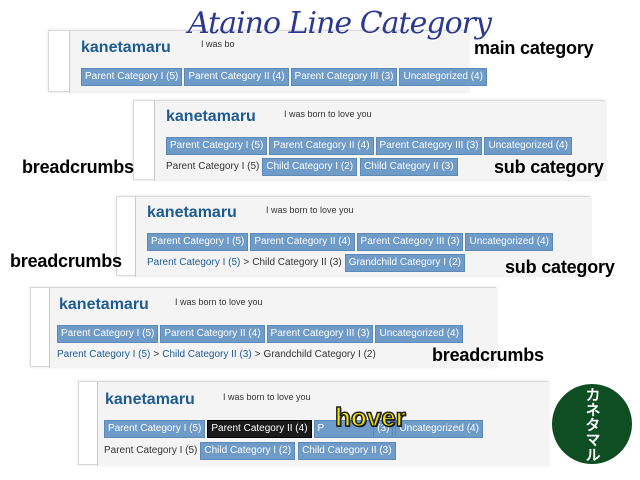  What do you see at coordinates (404, 263) in the screenshot?
I see `tab-grandchild-category-1: Grandchild Category I (2)` at bounding box center [404, 263].